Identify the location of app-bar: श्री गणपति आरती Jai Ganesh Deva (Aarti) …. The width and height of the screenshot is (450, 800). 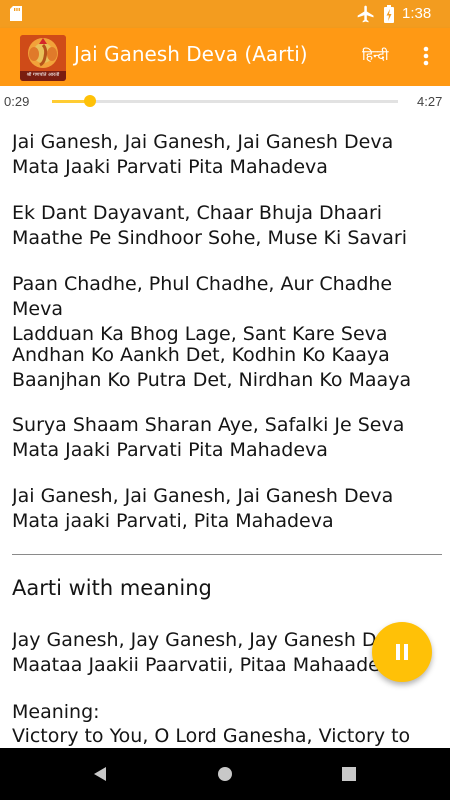
(225, 57).